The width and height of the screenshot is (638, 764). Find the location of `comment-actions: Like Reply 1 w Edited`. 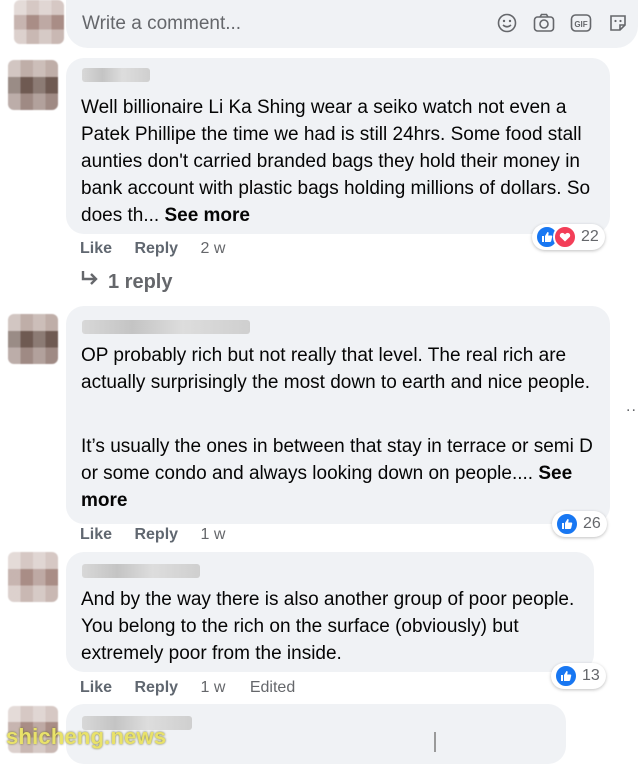

comment-actions: Like Reply 1 w Edited is located at coordinates (197, 688).